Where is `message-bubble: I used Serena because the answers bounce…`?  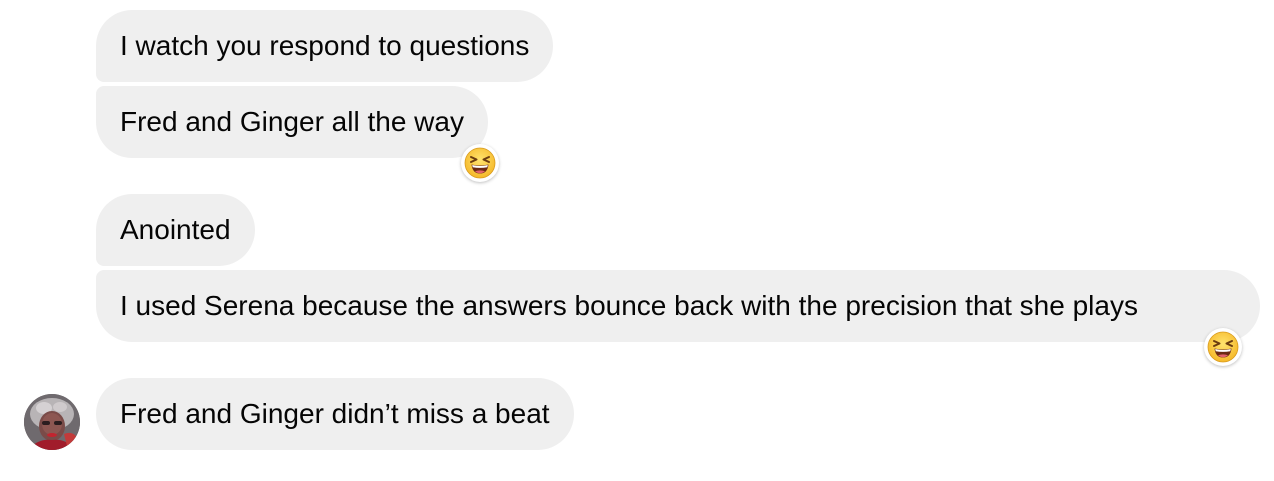 message-bubble: I used Serena because the answers bounce… is located at coordinates (678, 306).